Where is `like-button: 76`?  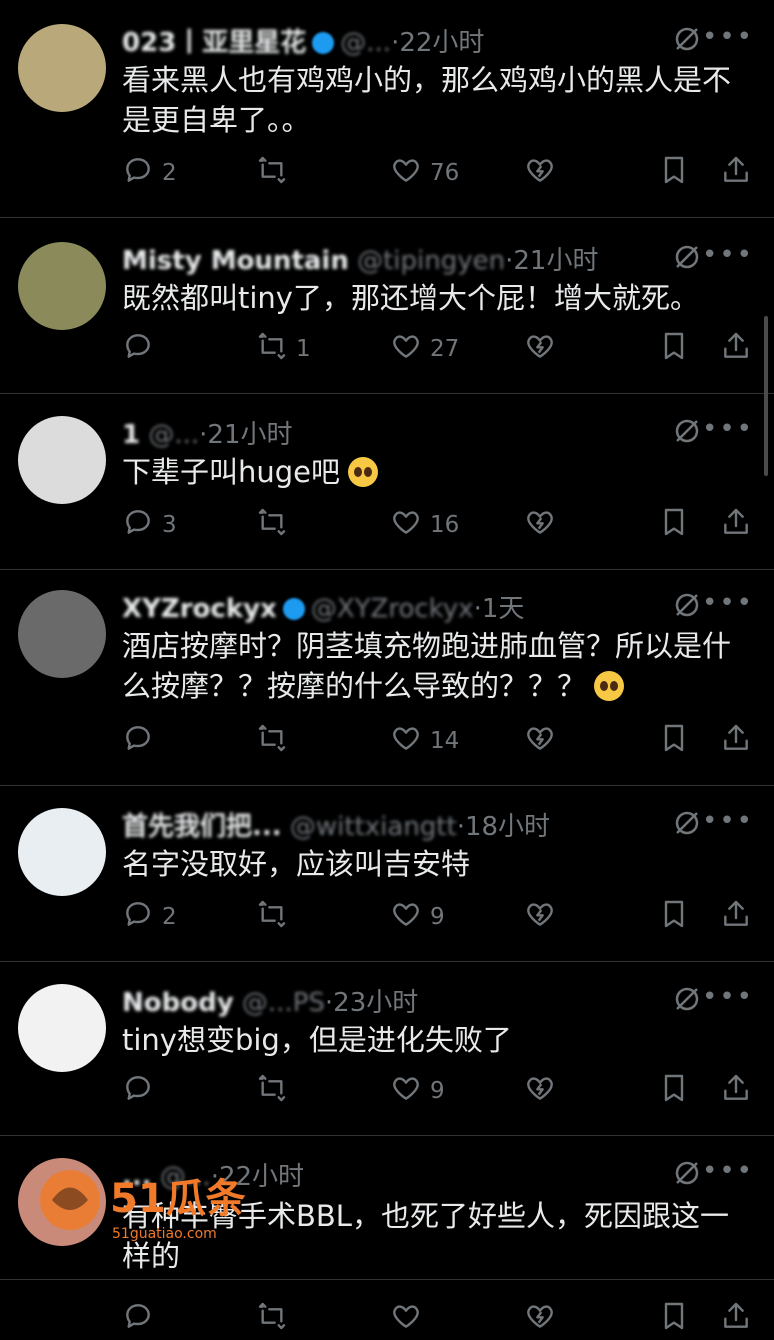
like-button: 76 is located at coordinates (424, 173).